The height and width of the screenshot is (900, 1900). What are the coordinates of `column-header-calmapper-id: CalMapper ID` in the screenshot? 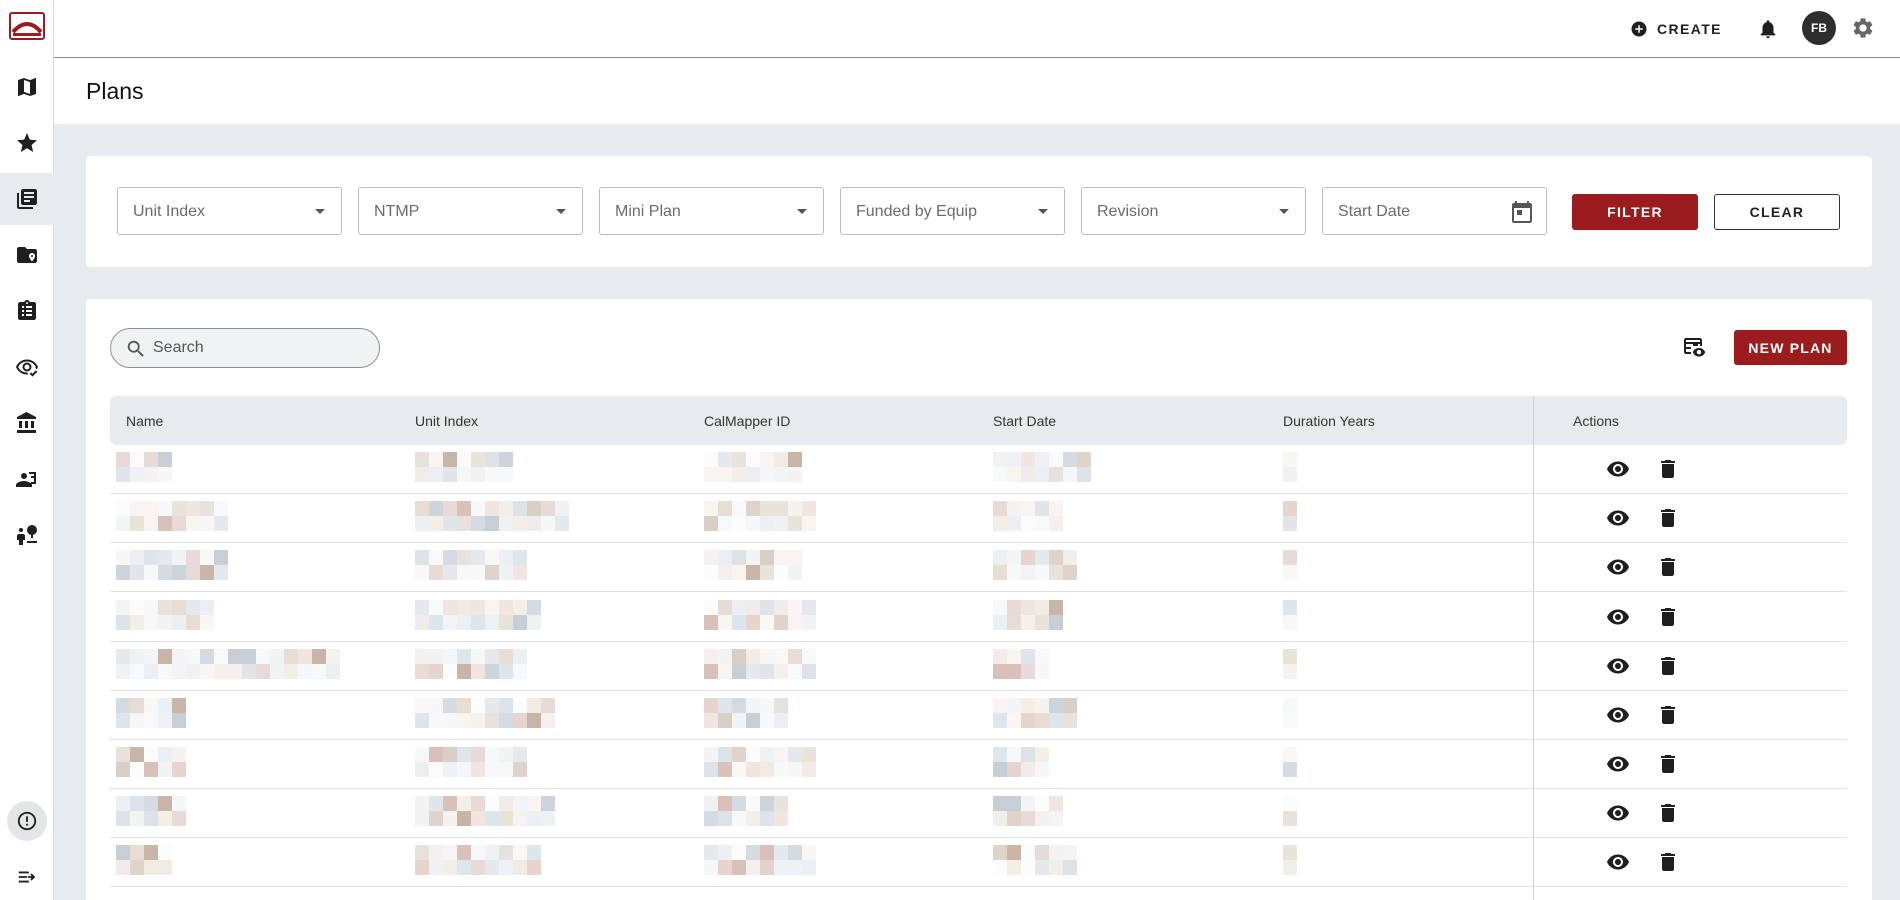 It's located at (747, 421).